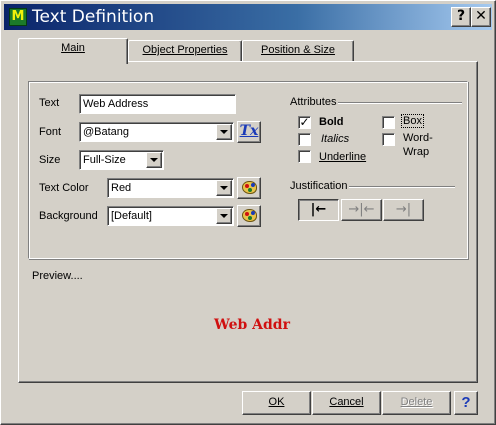 This screenshot has width=496, height=425. What do you see at coordinates (93, 17) in the screenshot?
I see `window-title: Text Definition` at bounding box center [93, 17].